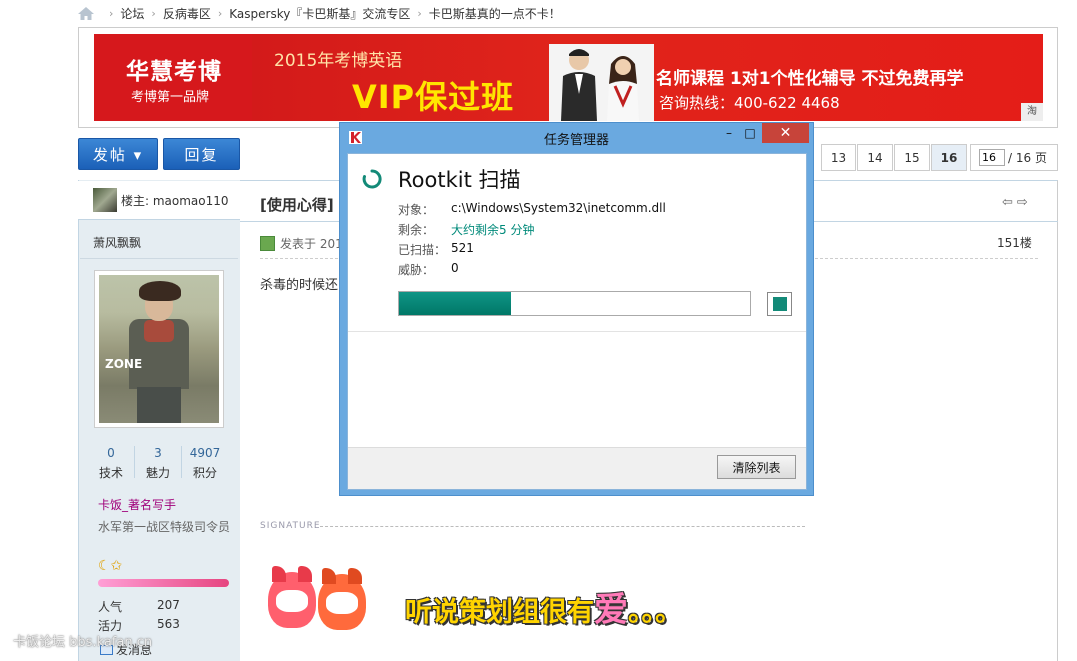  What do you see at coordinates (912, 157) in the screenshot?
I see `page-link-15: 15` at bounding box center [912, 157].